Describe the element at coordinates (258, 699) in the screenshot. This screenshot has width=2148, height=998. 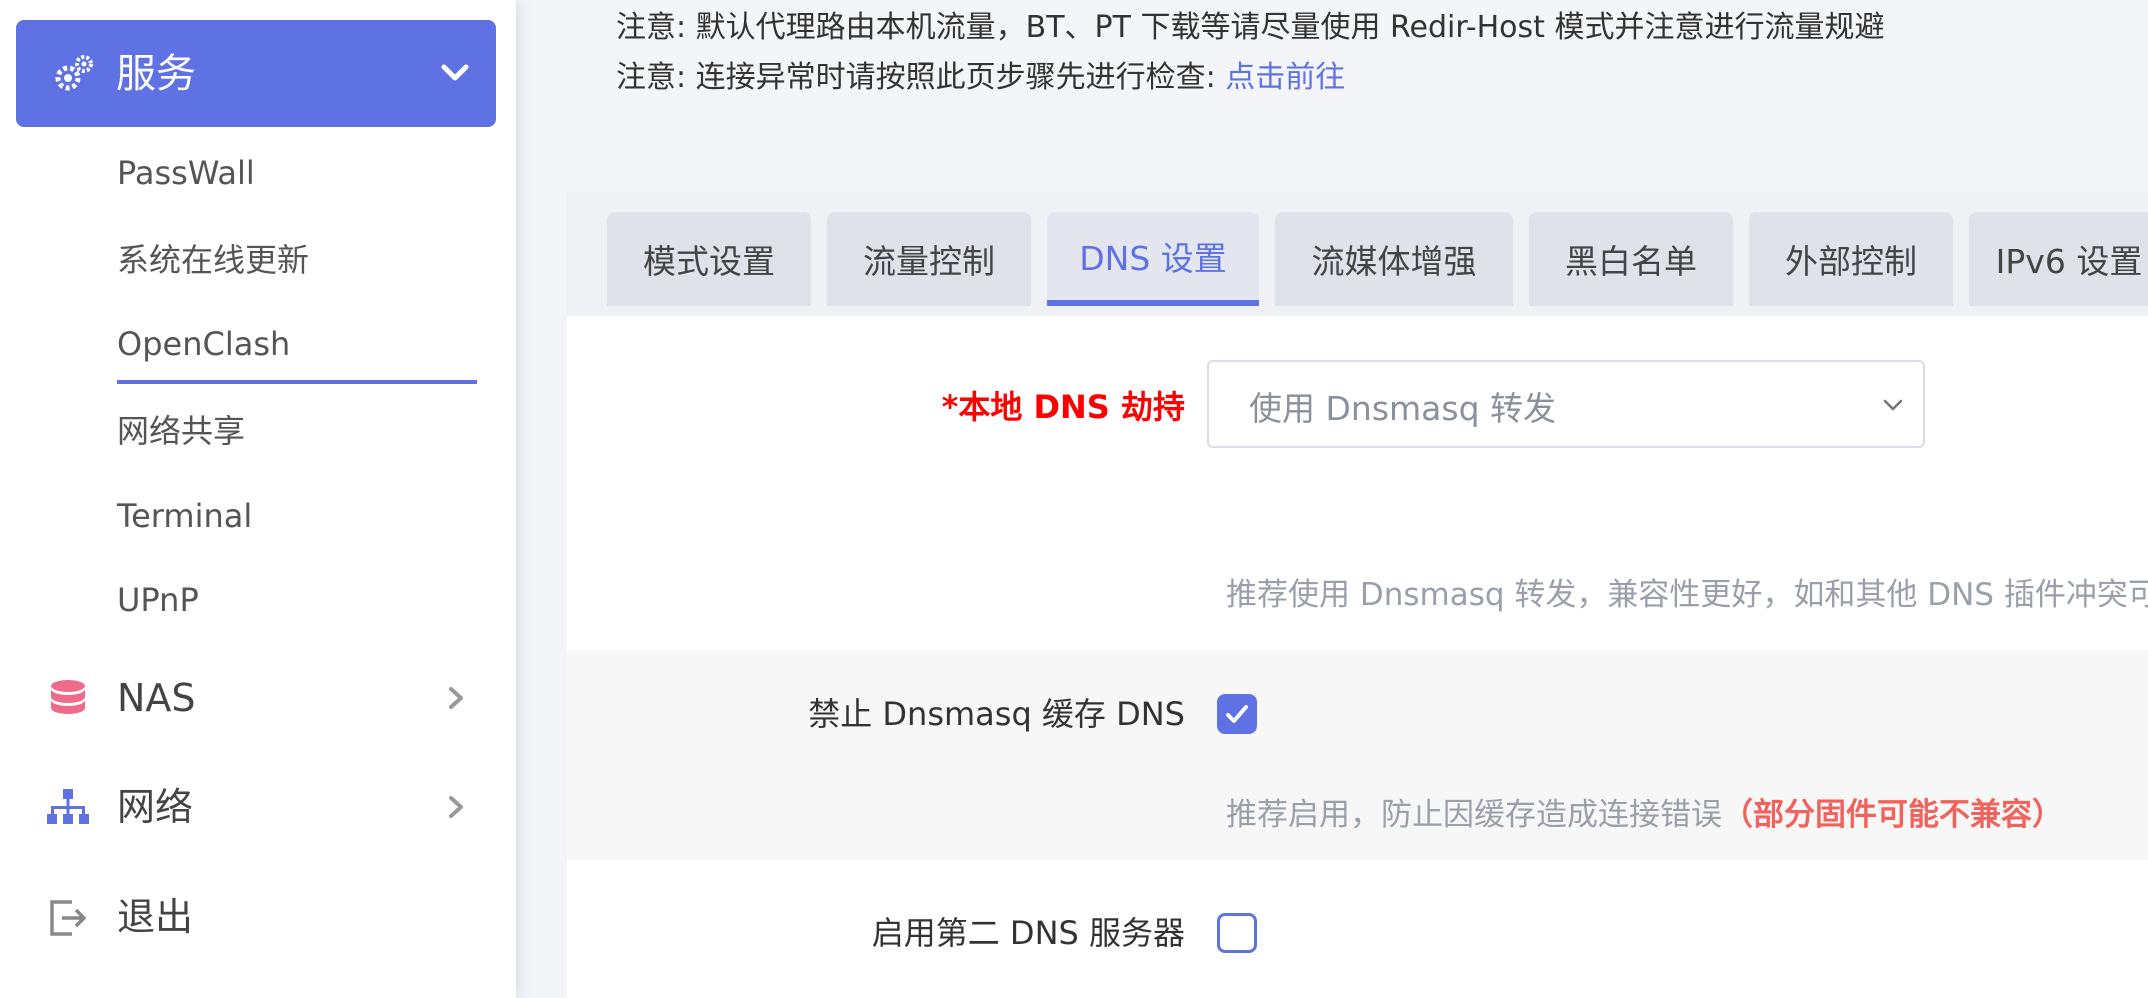
I see `menu-nas: NAS` at that location.